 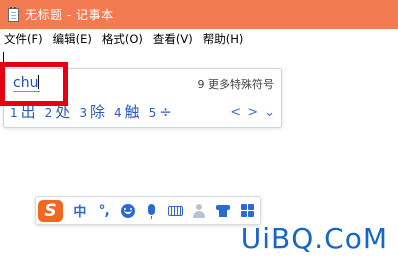 What do you see at coordinates (104, 211) in the screenshot?
I see `punctuation-toggle: °,` at bounding box center [104, 211].